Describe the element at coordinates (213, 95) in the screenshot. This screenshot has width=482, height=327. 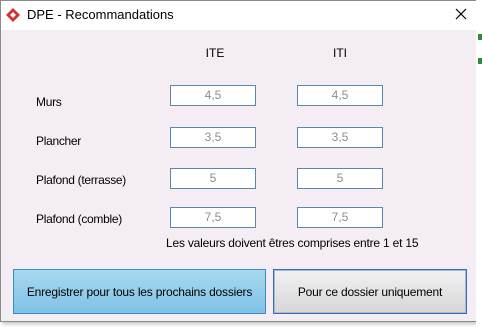
I see `murs-ite-field: 4,5` at that location.